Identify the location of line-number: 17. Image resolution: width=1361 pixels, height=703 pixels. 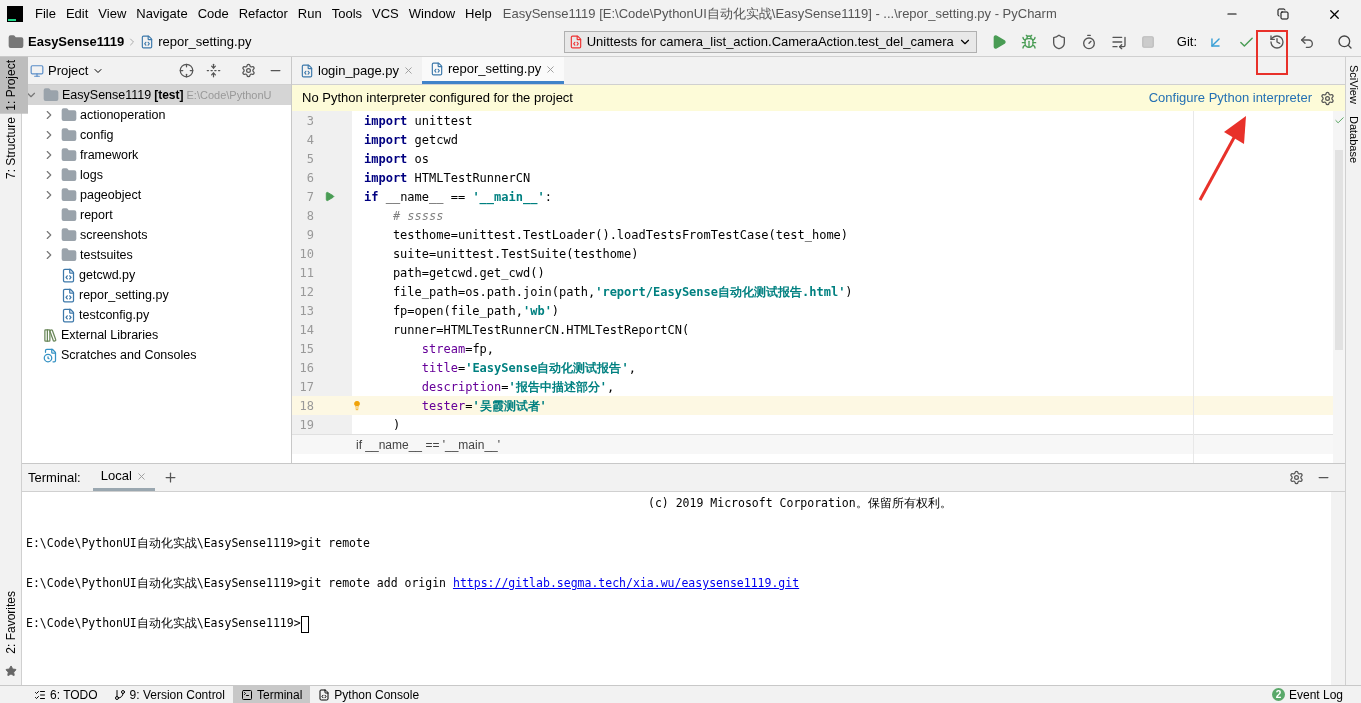
(306, 387).